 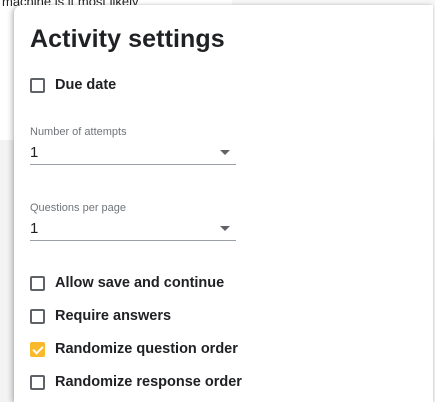 I want to click on require-answers-checkbox, so click(x=37, y=316).